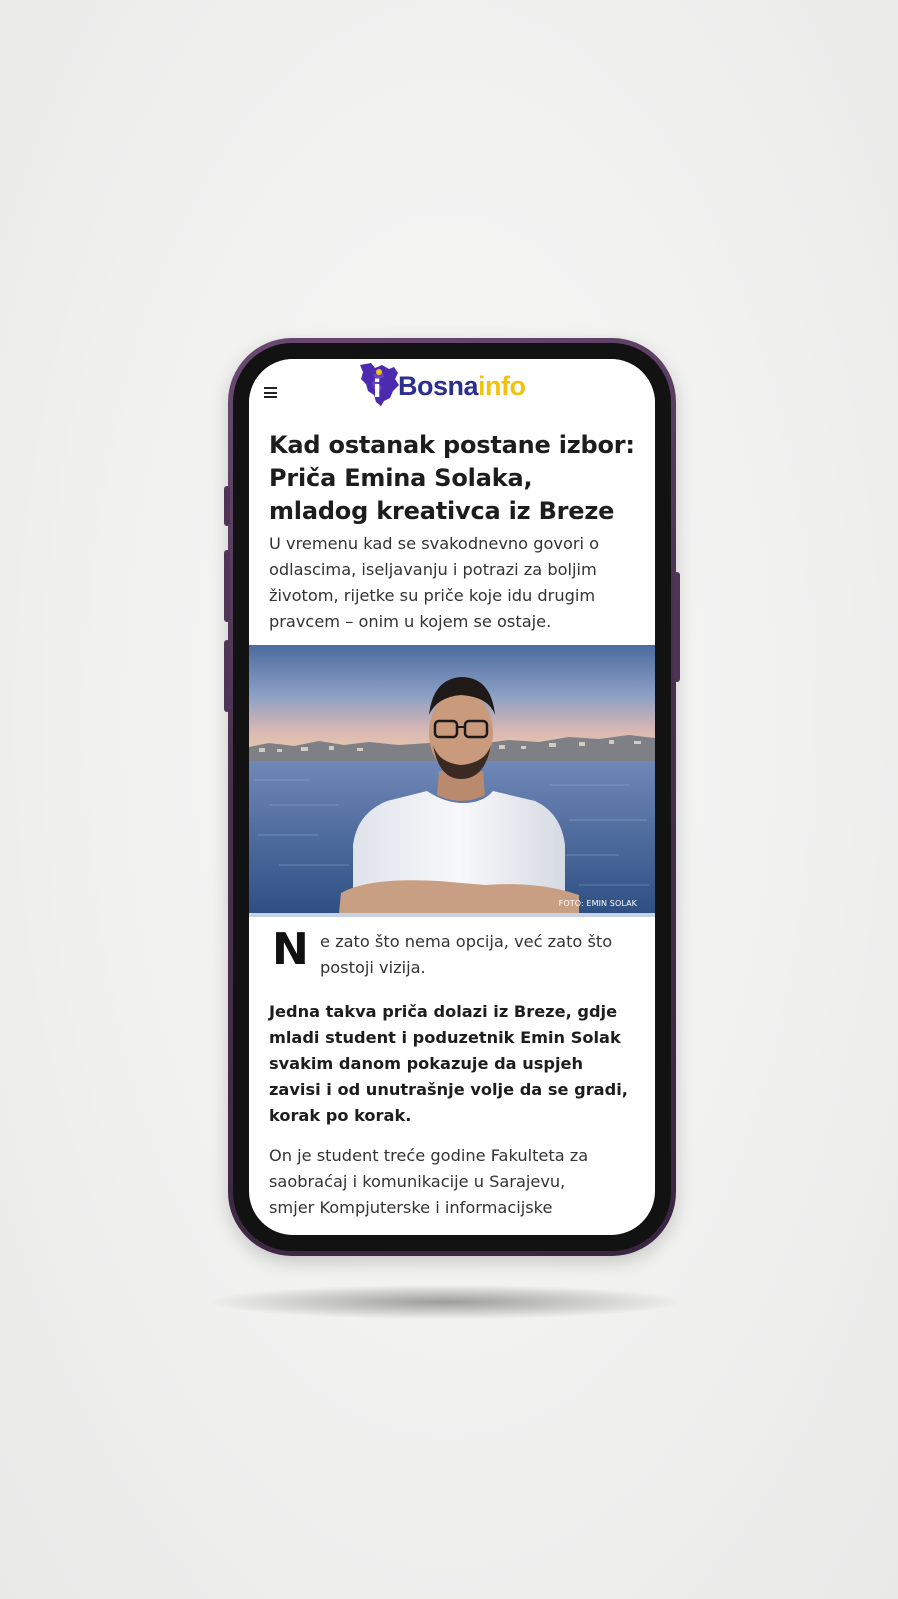 The width and height of the screenshot is (898, 1599). I want to click on lead-line: pravcem – onim u kojem se ostaje., so click(410, 621).